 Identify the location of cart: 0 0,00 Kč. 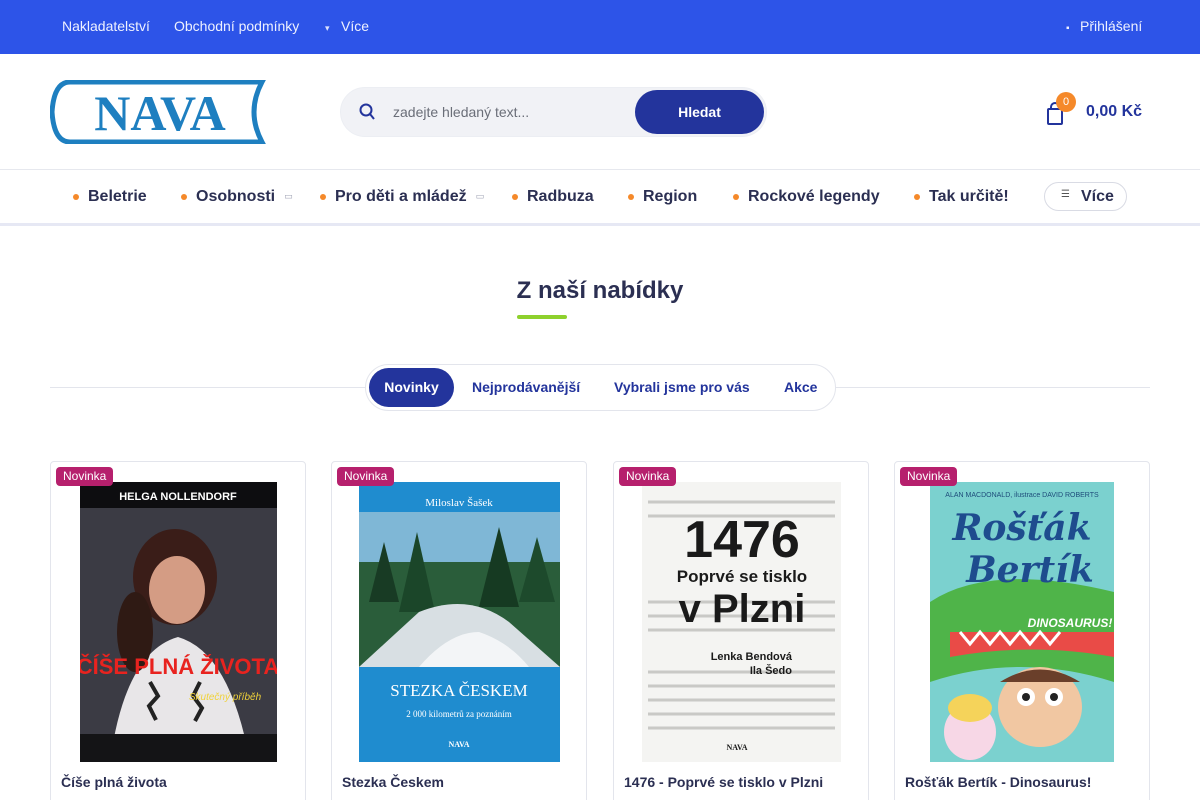
(1106, 110).